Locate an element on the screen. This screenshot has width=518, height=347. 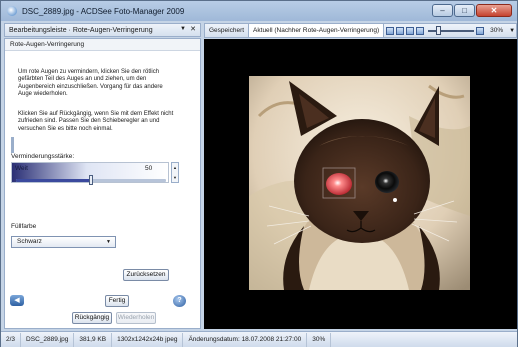
fill-color-label: Füllfarbe is located at coordinates (24, 226).